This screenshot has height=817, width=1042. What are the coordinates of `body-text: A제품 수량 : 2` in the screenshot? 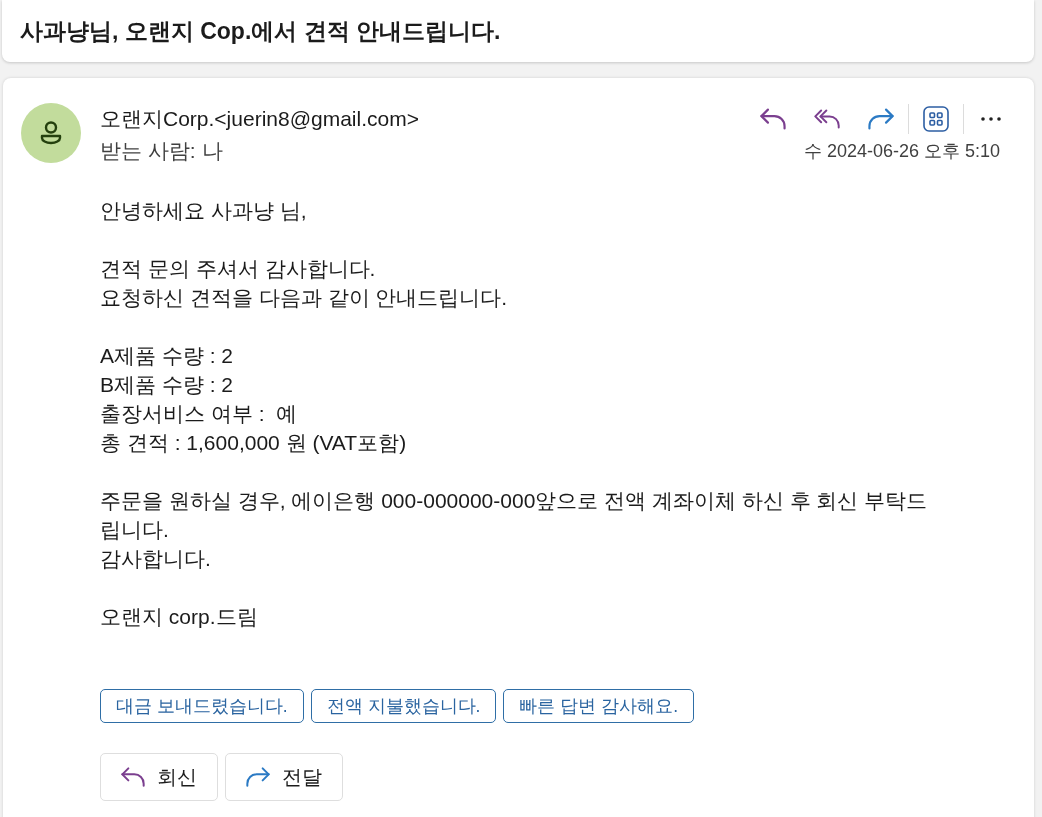 It's located at (167, 356).